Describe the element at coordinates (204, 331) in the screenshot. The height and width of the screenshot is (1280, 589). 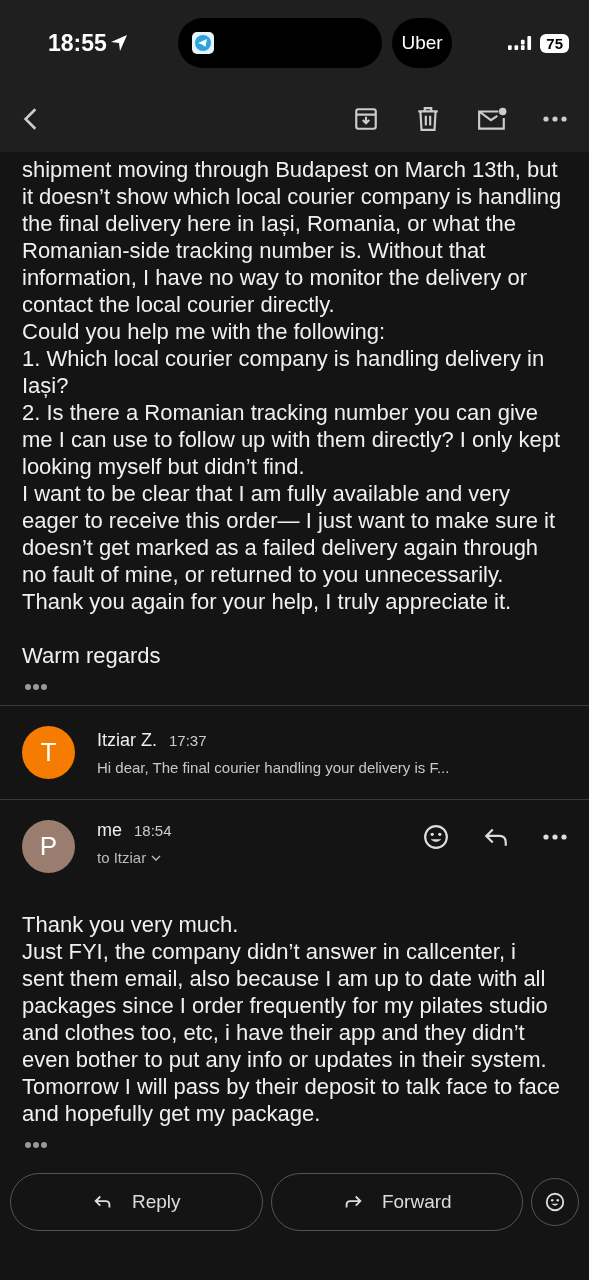
I see `message-paragraph: Could you help me with the following:` at that location.